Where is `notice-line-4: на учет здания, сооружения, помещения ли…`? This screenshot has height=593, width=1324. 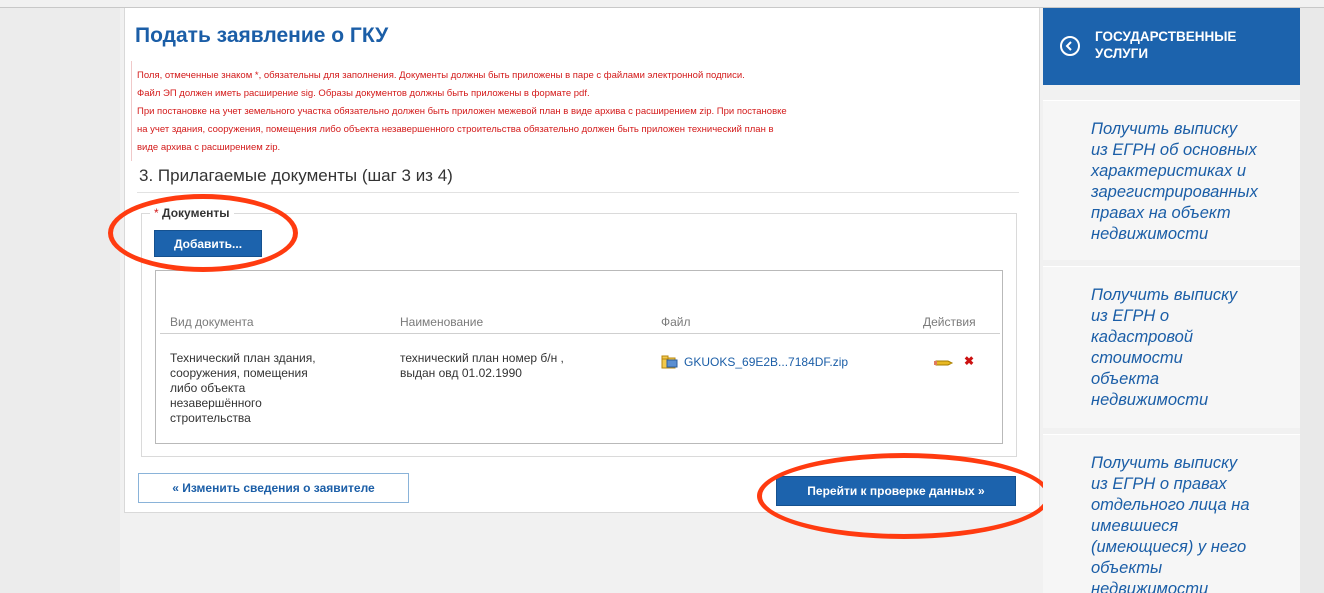 notice-line-4: на учет здания, сооружения, помещения ли… is located at coordinates (455, 129).